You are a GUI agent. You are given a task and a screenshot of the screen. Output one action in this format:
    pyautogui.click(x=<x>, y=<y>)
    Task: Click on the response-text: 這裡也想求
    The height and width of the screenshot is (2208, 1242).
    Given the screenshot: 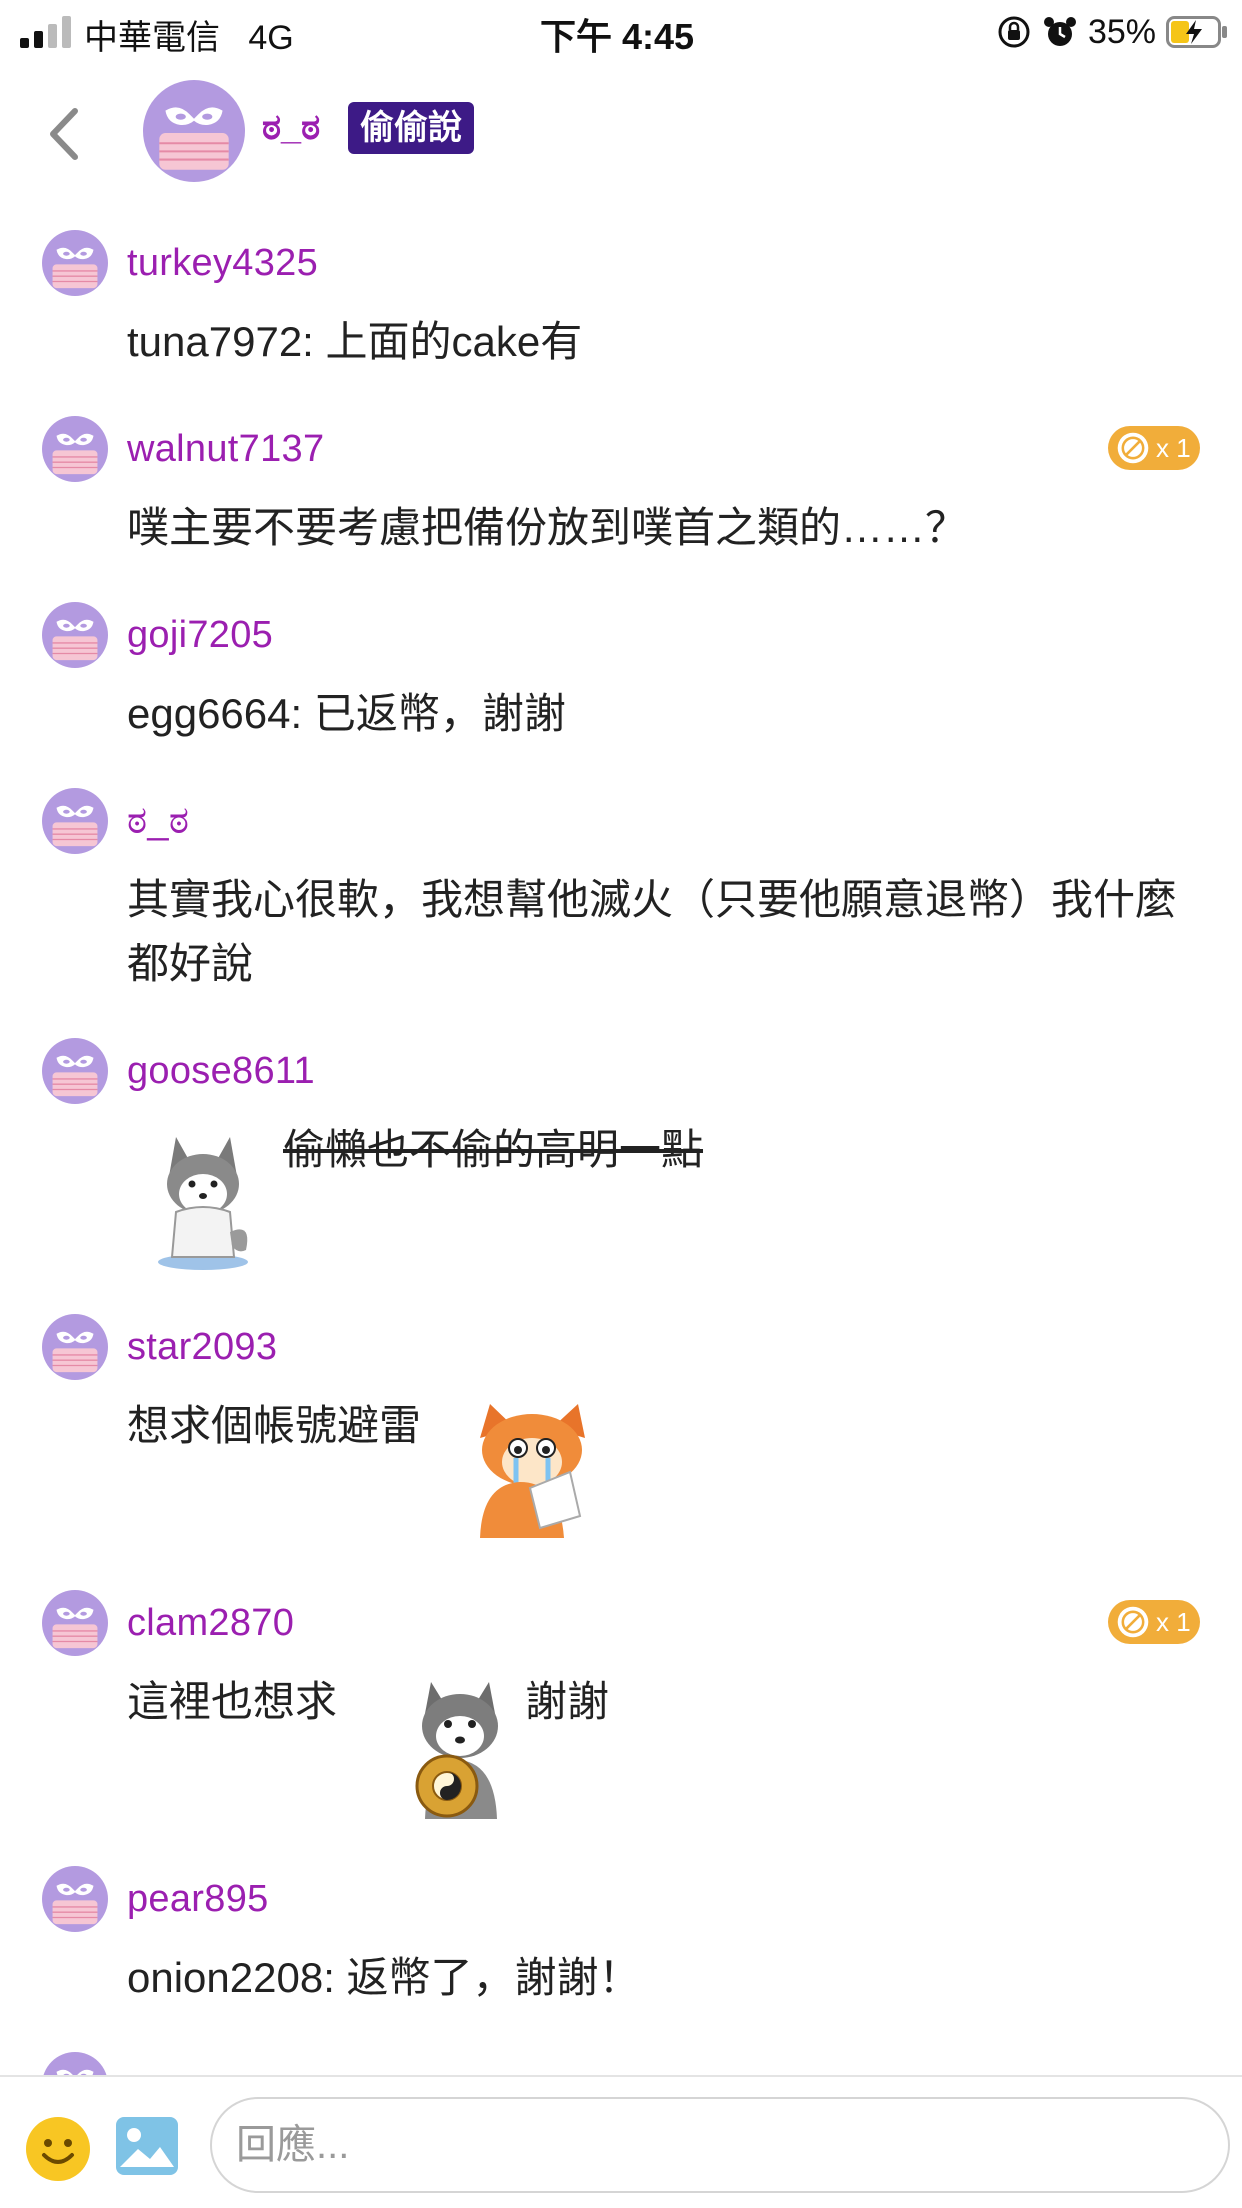 What is the action you would take?
    pyautogui.click(x=232, y=1701)
    